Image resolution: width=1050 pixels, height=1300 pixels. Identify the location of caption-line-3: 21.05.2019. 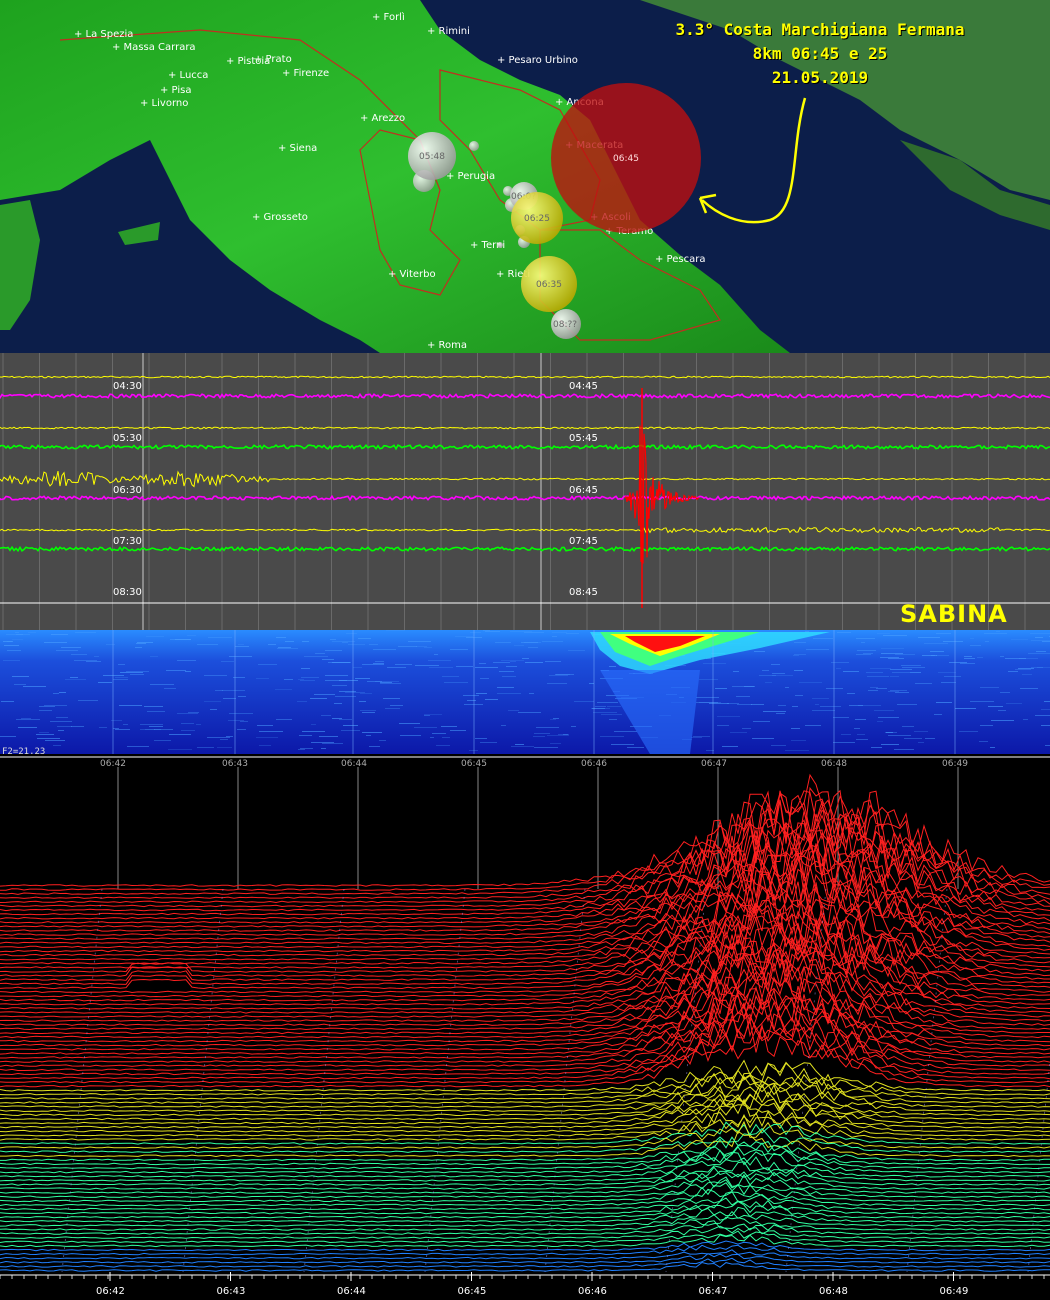
(820, 77).